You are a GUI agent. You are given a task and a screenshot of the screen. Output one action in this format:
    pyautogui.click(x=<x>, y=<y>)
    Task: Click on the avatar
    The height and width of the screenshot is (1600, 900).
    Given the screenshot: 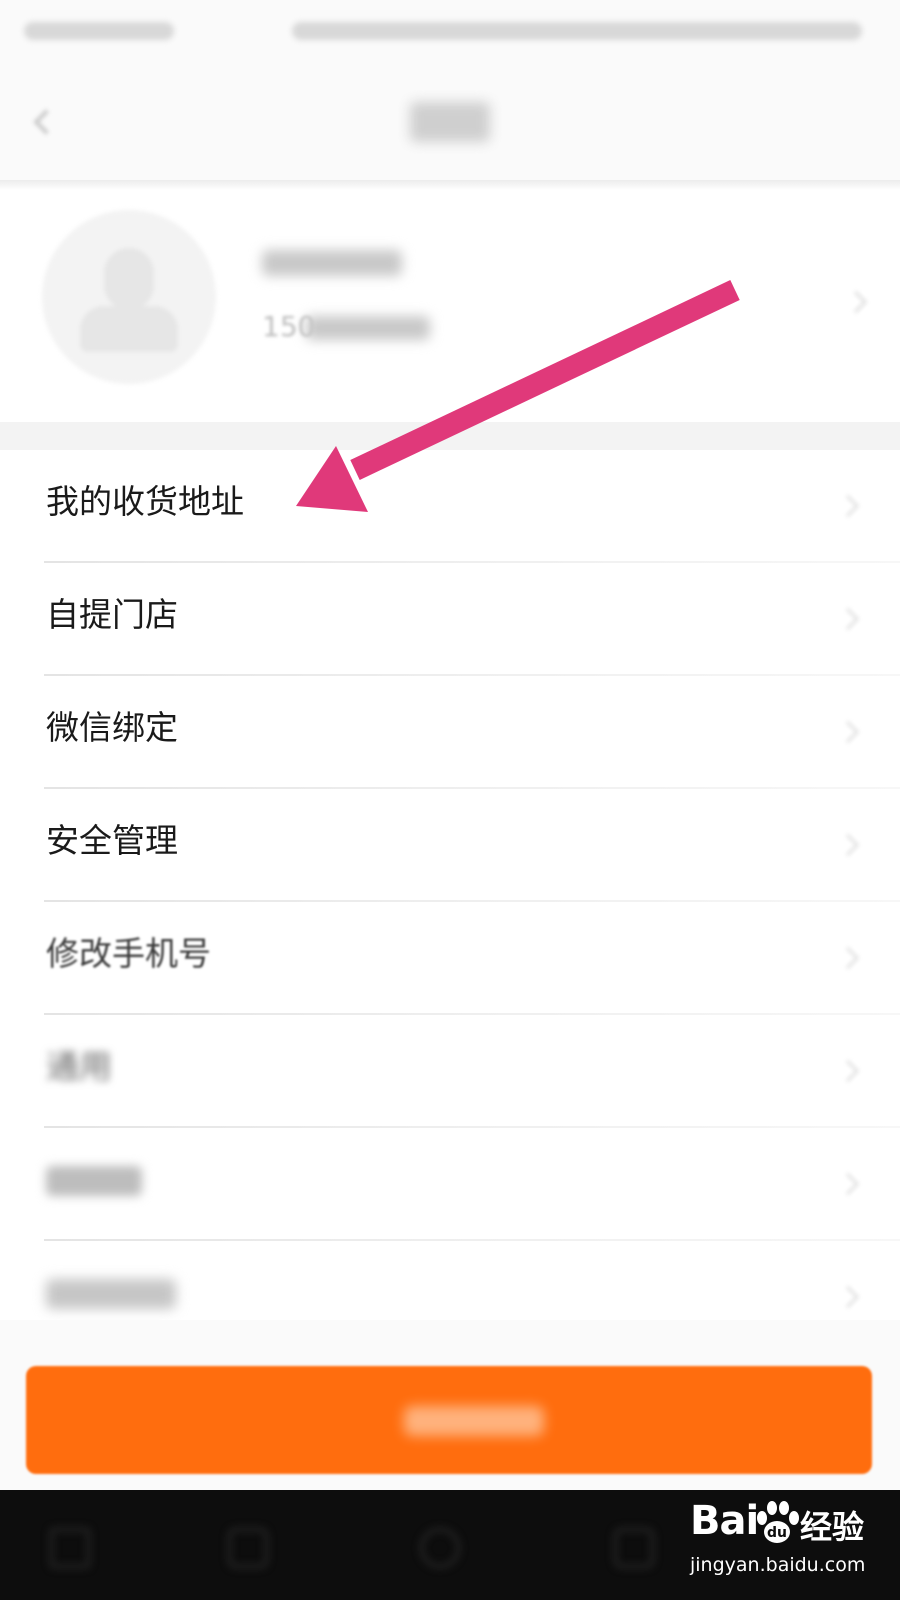 What is the action you would take?
    pyautogui.click(x=129, y=297)
    